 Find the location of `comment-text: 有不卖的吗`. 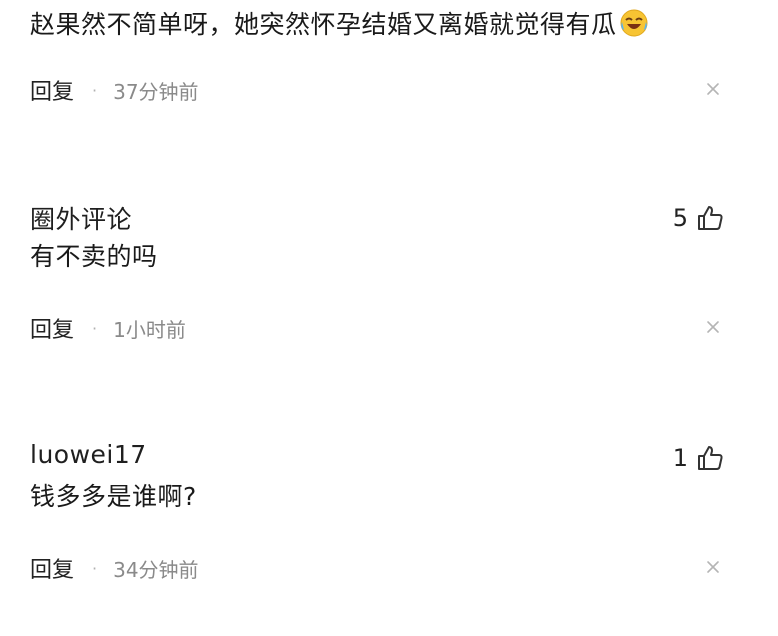

comment-text: 有不卖的吗 is located at coordinates (94, 256).